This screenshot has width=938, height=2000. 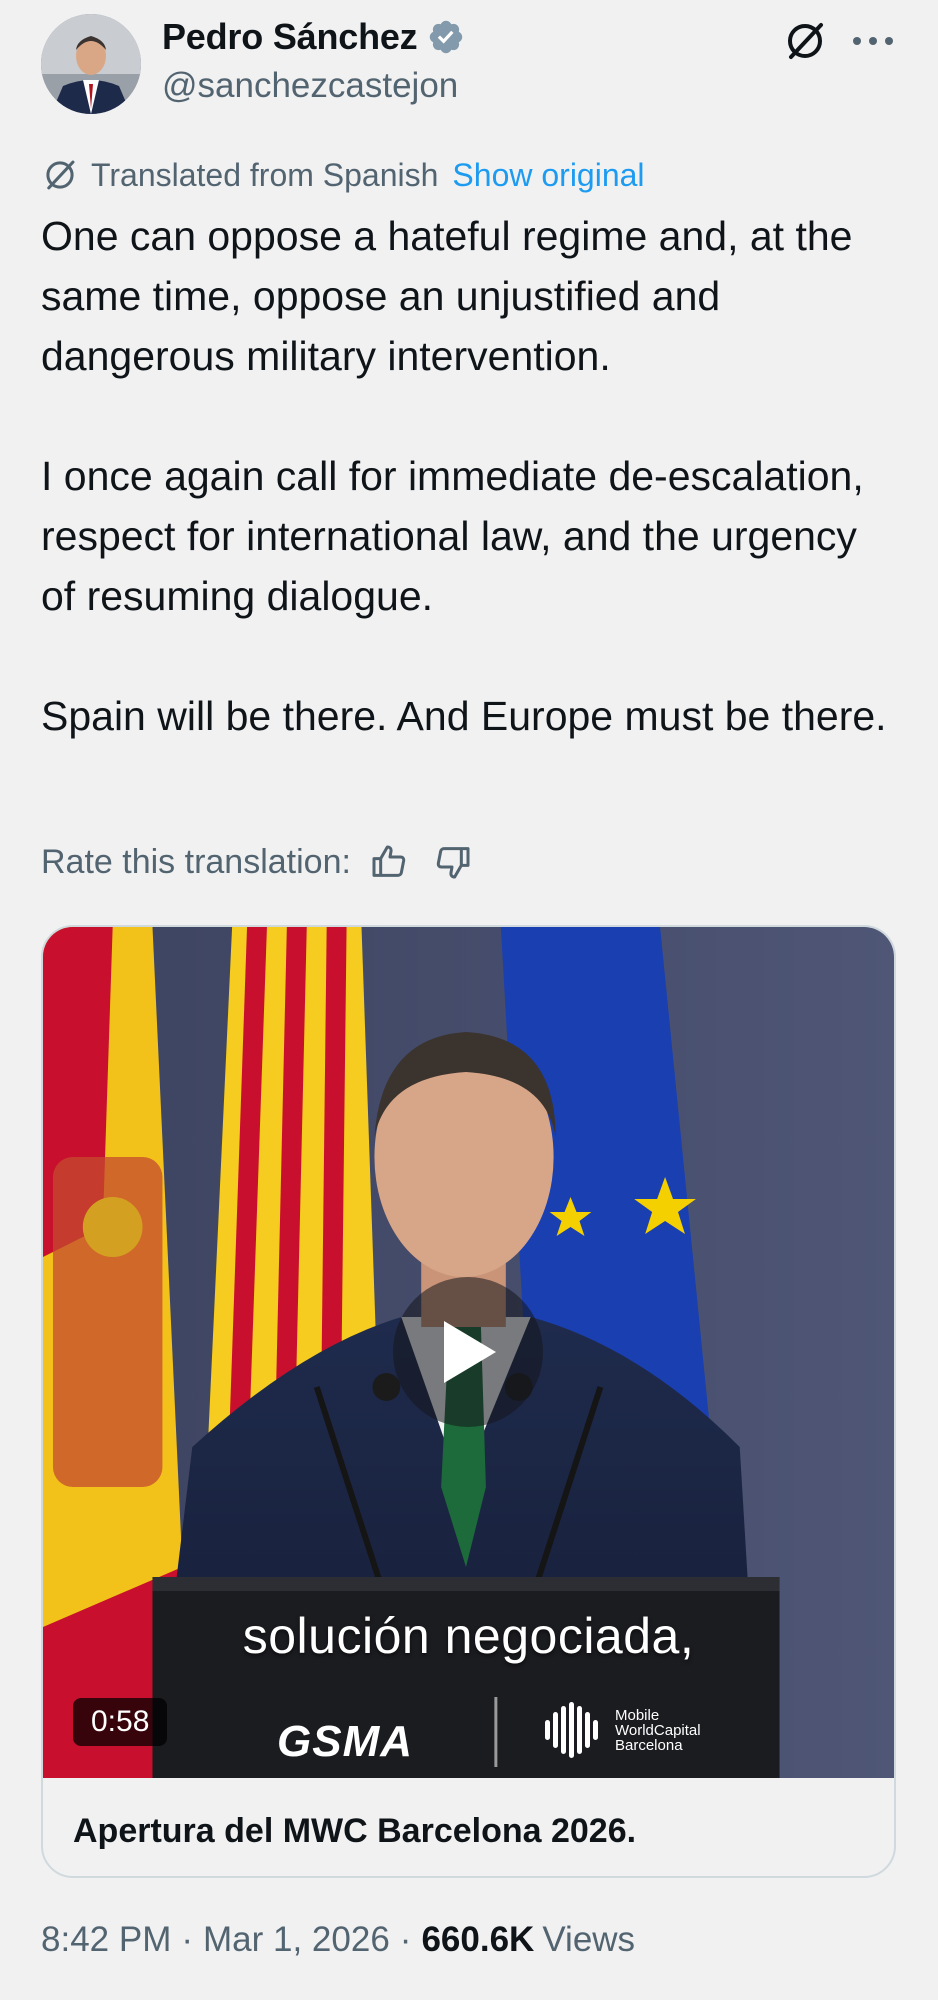 I want to click on mwc-line: Barcelona, so click(x=649, y=1745).